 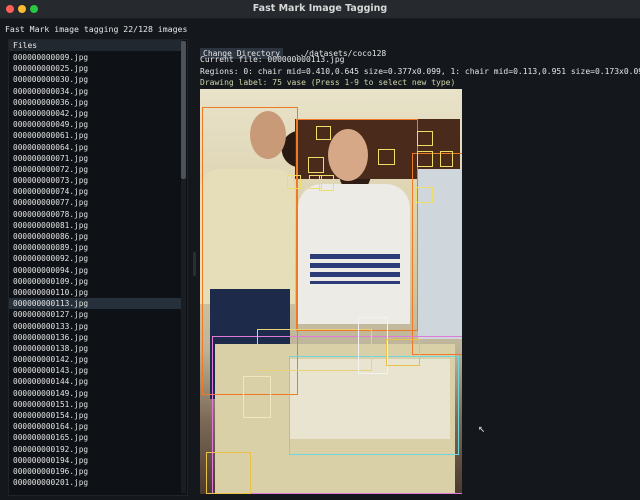 What do you see at coordinates (95, 348) in the screenshot?
I see `file-list-item: 000000000138.jpg` at bounding box center [95, 348].